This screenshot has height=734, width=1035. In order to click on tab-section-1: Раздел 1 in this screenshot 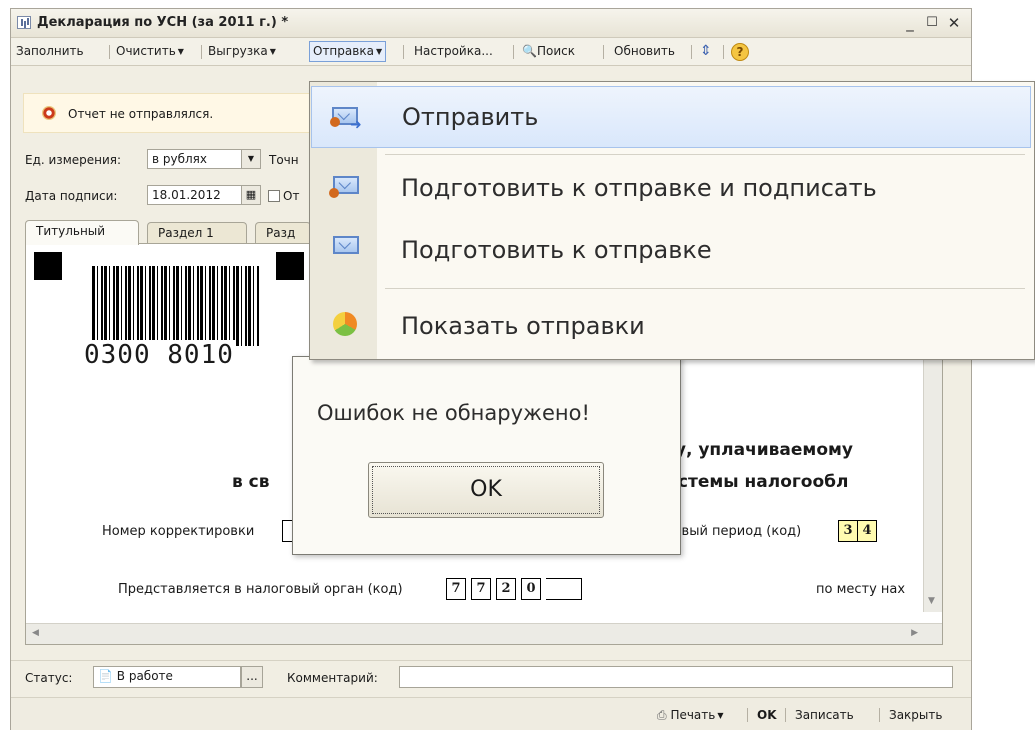, I will do `click(197, 233)`.